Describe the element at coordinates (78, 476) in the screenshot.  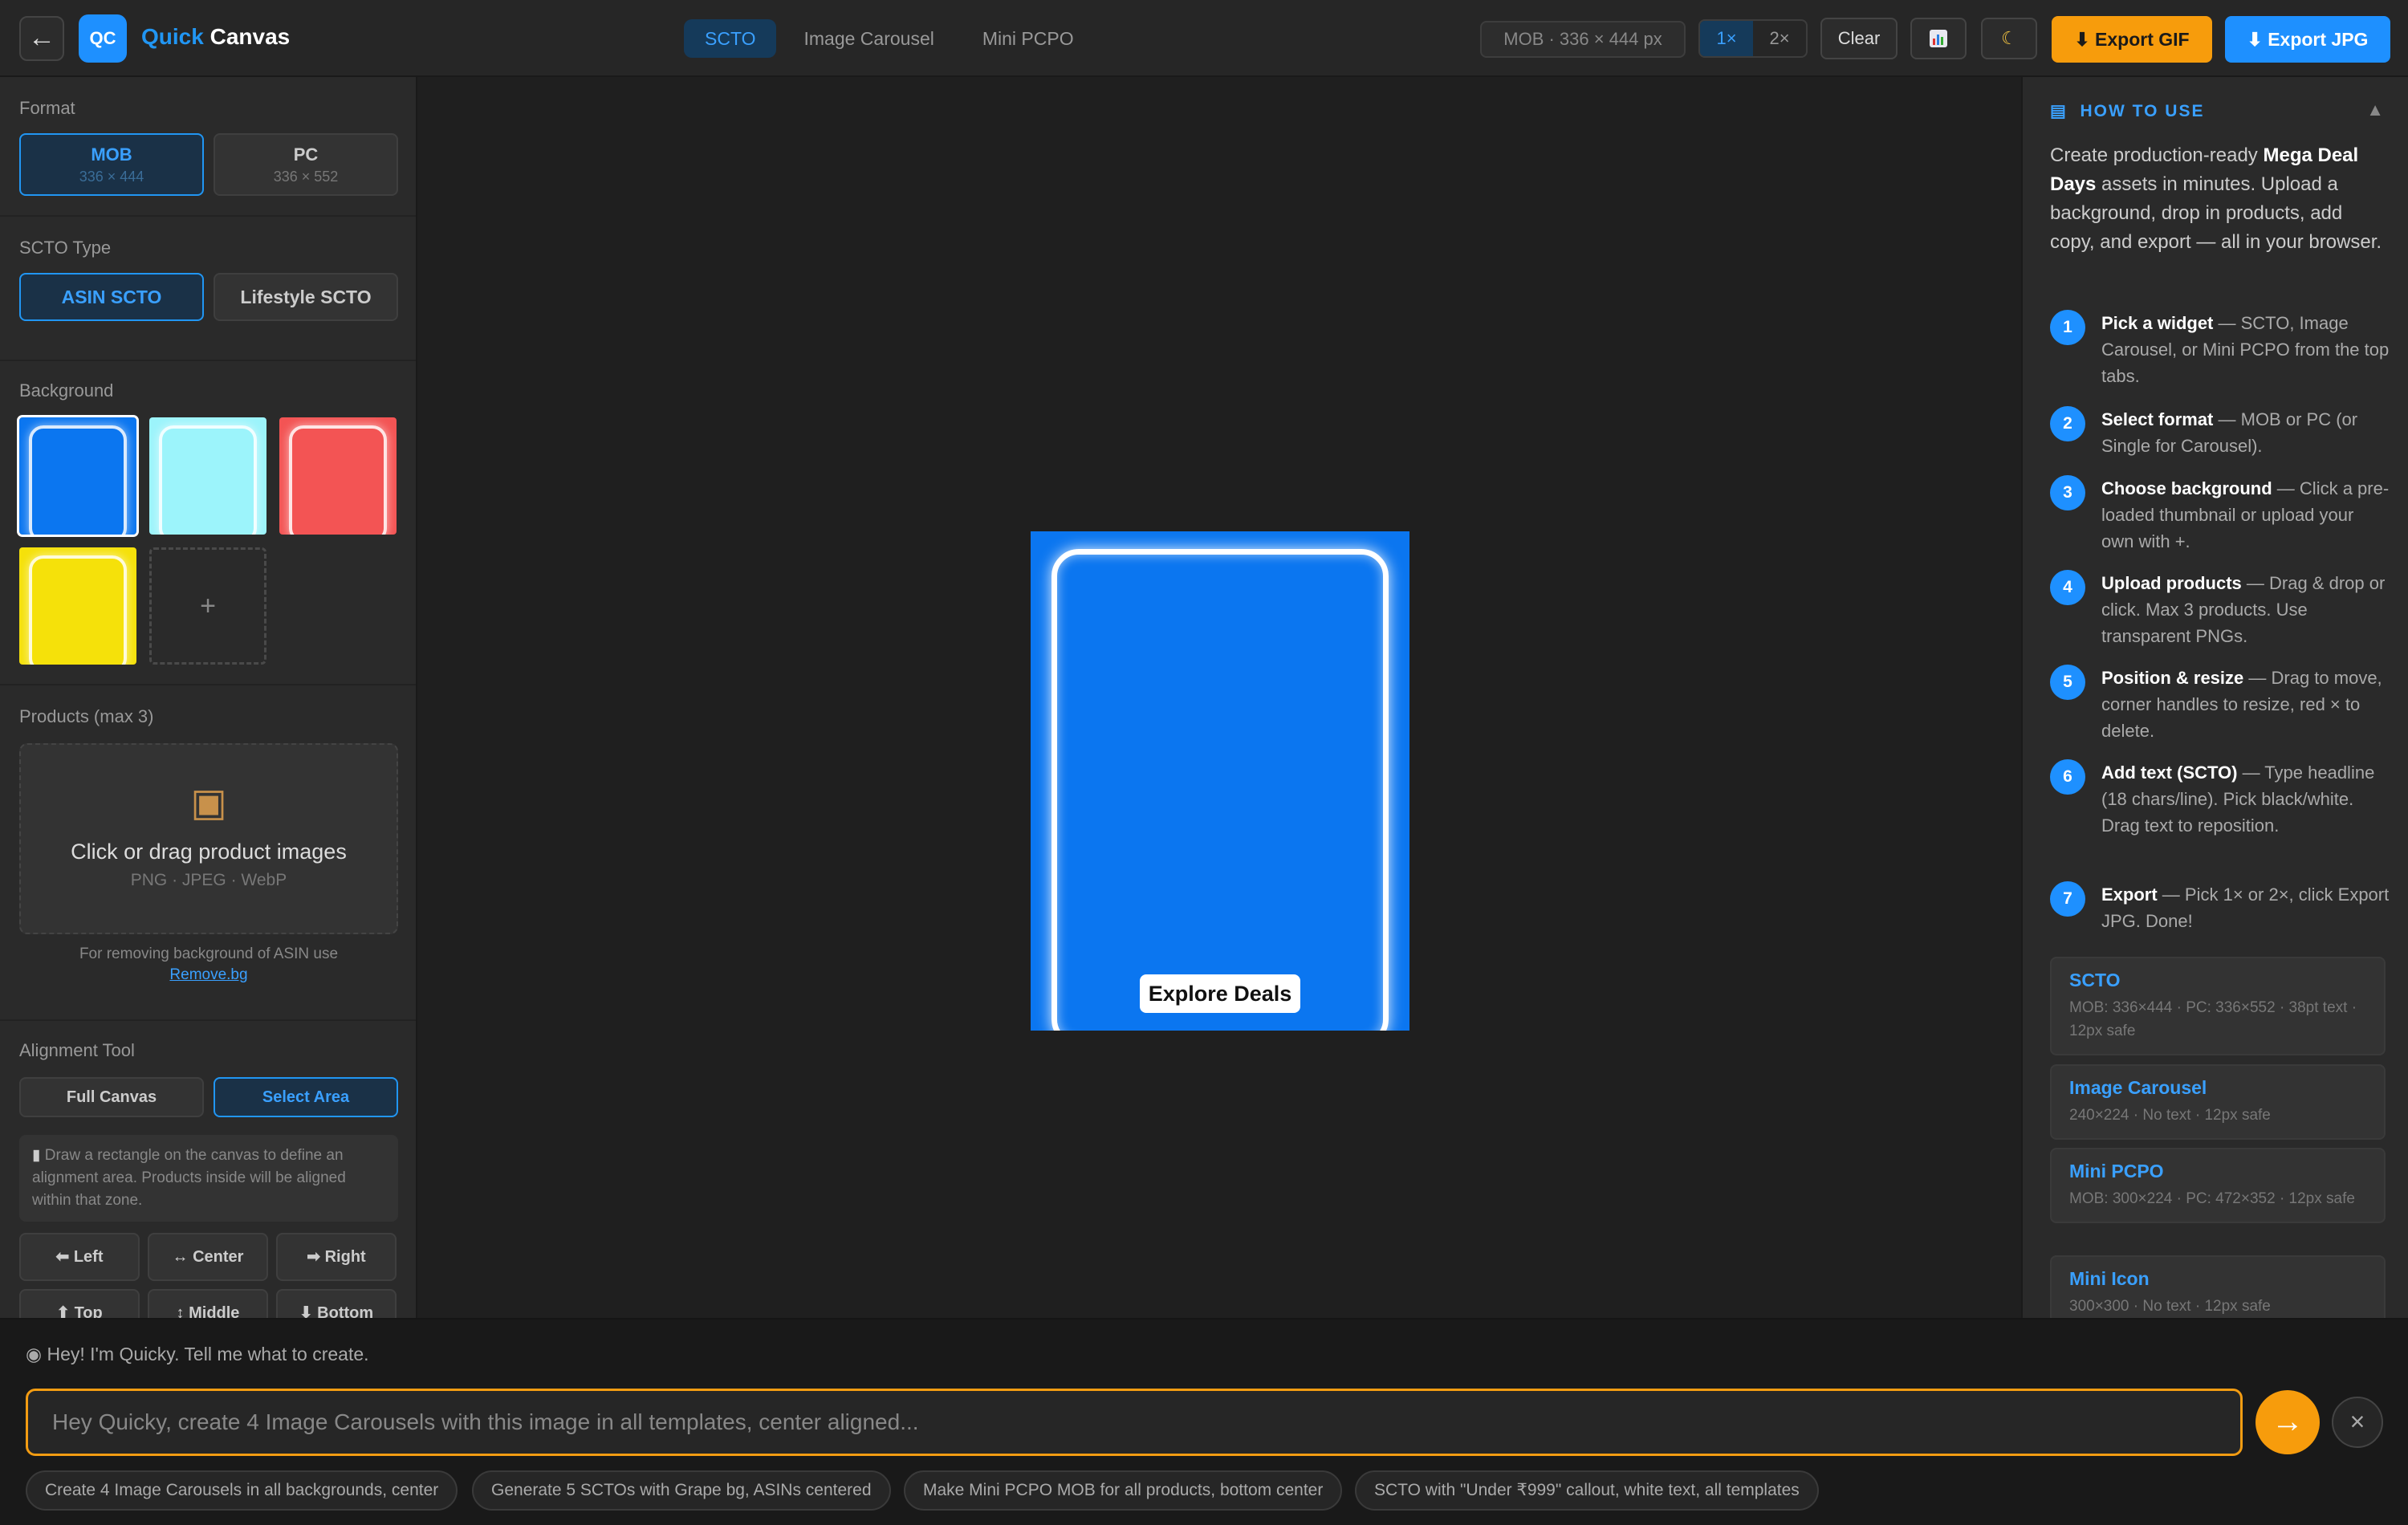
I see `background-swatch-blue` at that location.